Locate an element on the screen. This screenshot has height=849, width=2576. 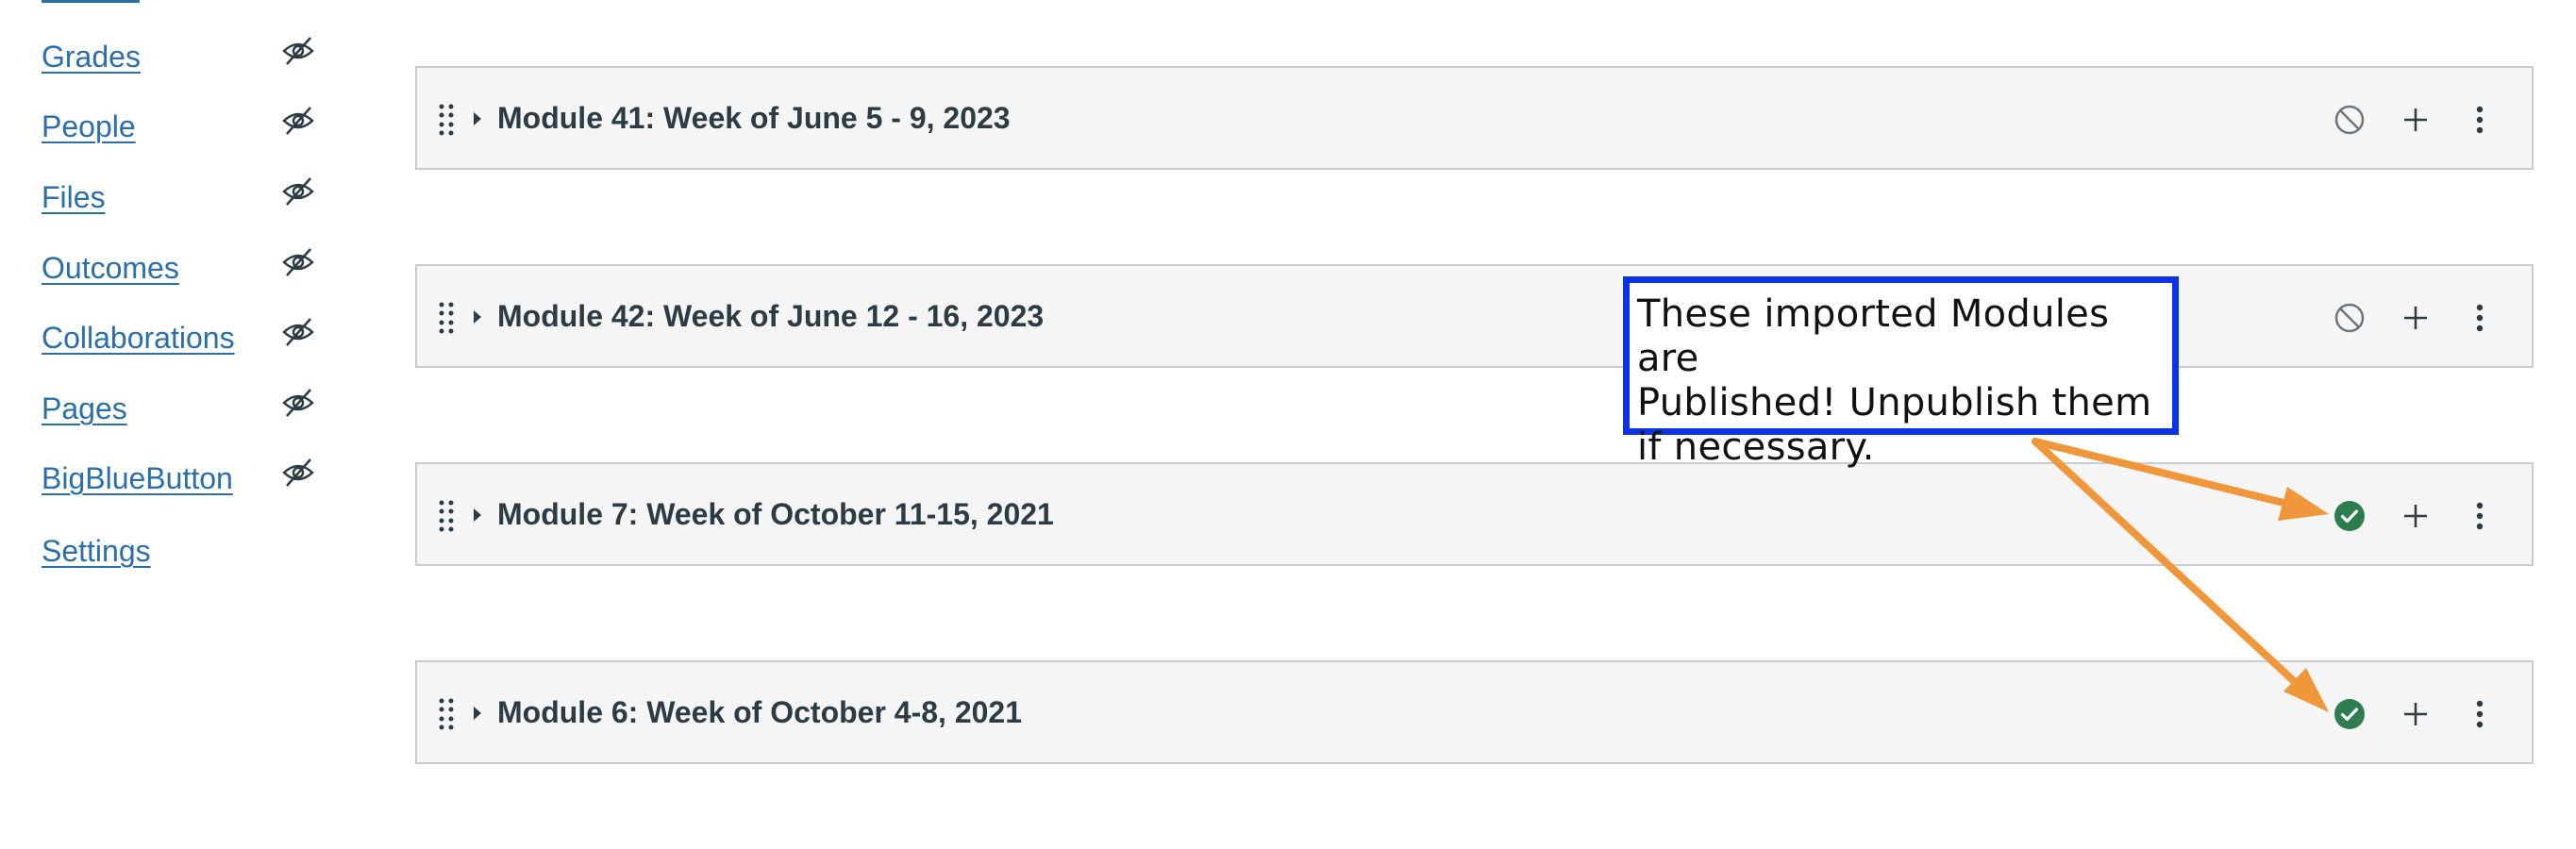
nav-link-collaborations: Collaborations is located at coordinates (138, 338).